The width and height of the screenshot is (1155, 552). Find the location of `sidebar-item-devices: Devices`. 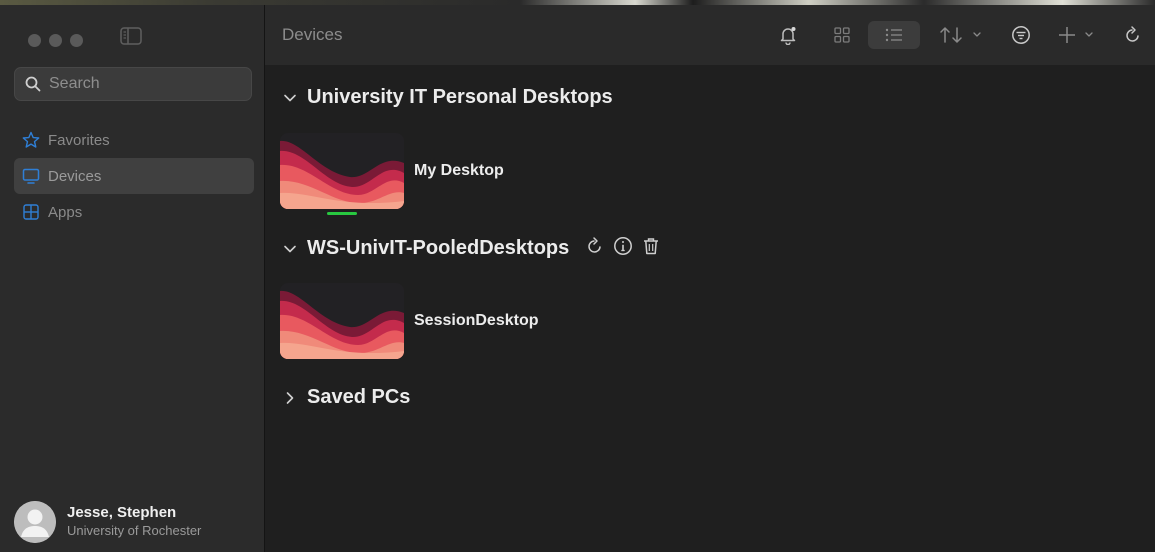

sidebar-item-devices: Devices is located at coordinates (134, 176).